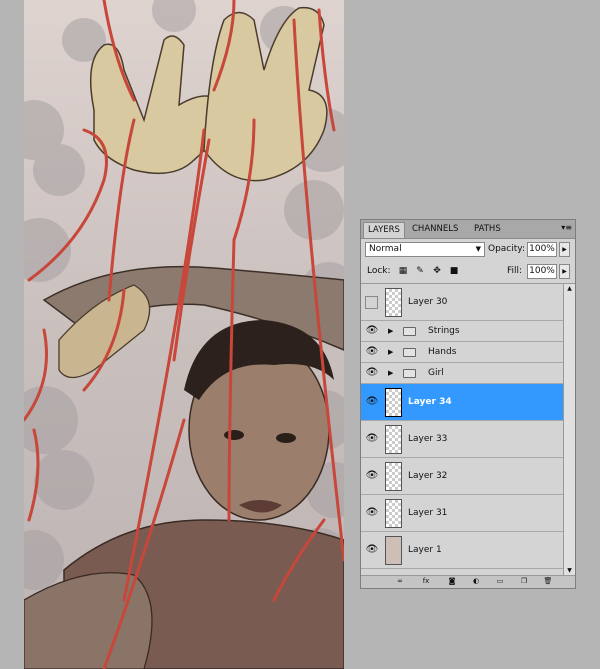 Image resolution: width=600 pixels, height=669 pixels. Describe the element at coordinates (500, 581) in the screenshot. I see `new-group-icon: ▭` at that location.